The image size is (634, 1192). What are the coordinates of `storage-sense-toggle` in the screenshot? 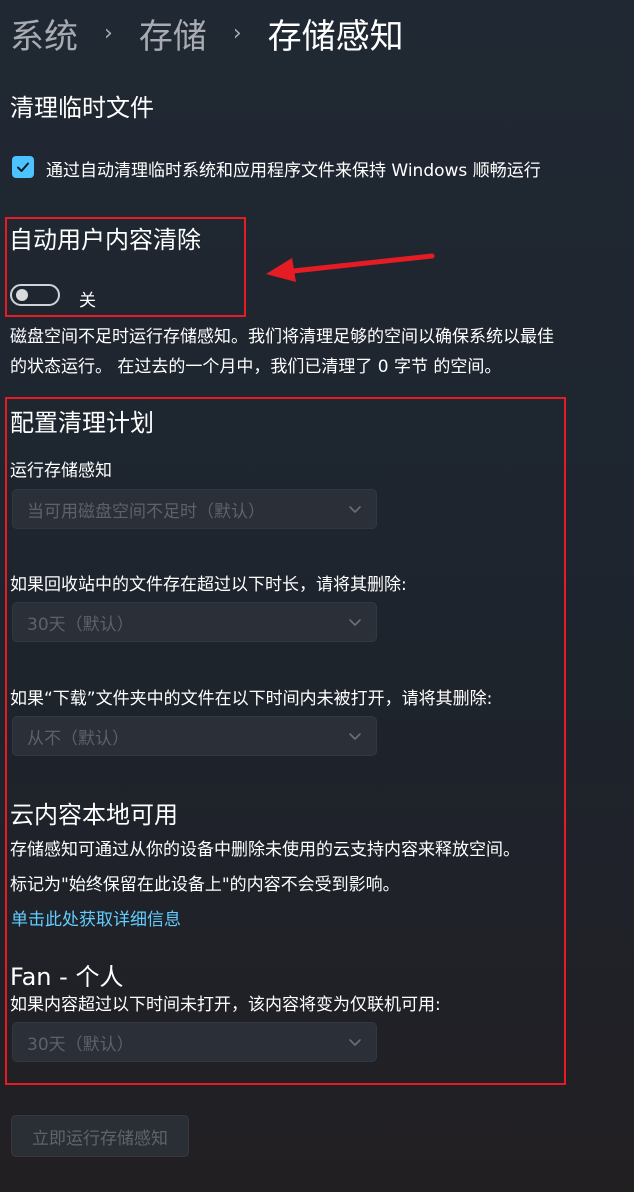 It's located at (35, 295).